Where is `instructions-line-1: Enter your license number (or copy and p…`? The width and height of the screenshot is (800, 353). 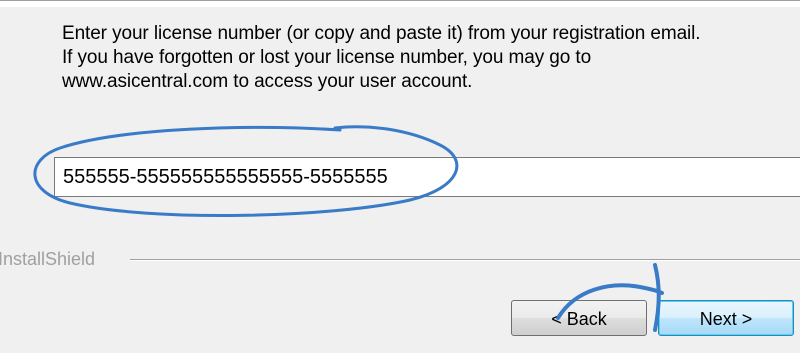 instructions-line-1: Enter your license number (or copy and p… is located at coordinates (381, 33).